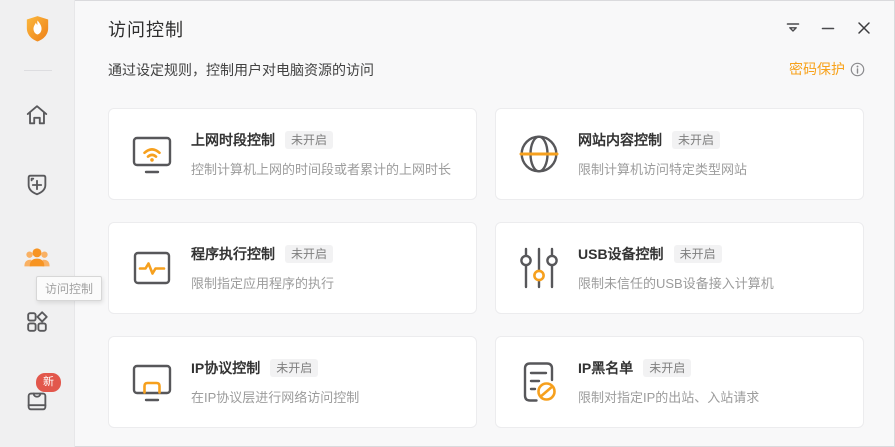 Image resolution: width=895 pixels, height=447 pixels. I want to click on sidebar-item-home, so click(37, 115).